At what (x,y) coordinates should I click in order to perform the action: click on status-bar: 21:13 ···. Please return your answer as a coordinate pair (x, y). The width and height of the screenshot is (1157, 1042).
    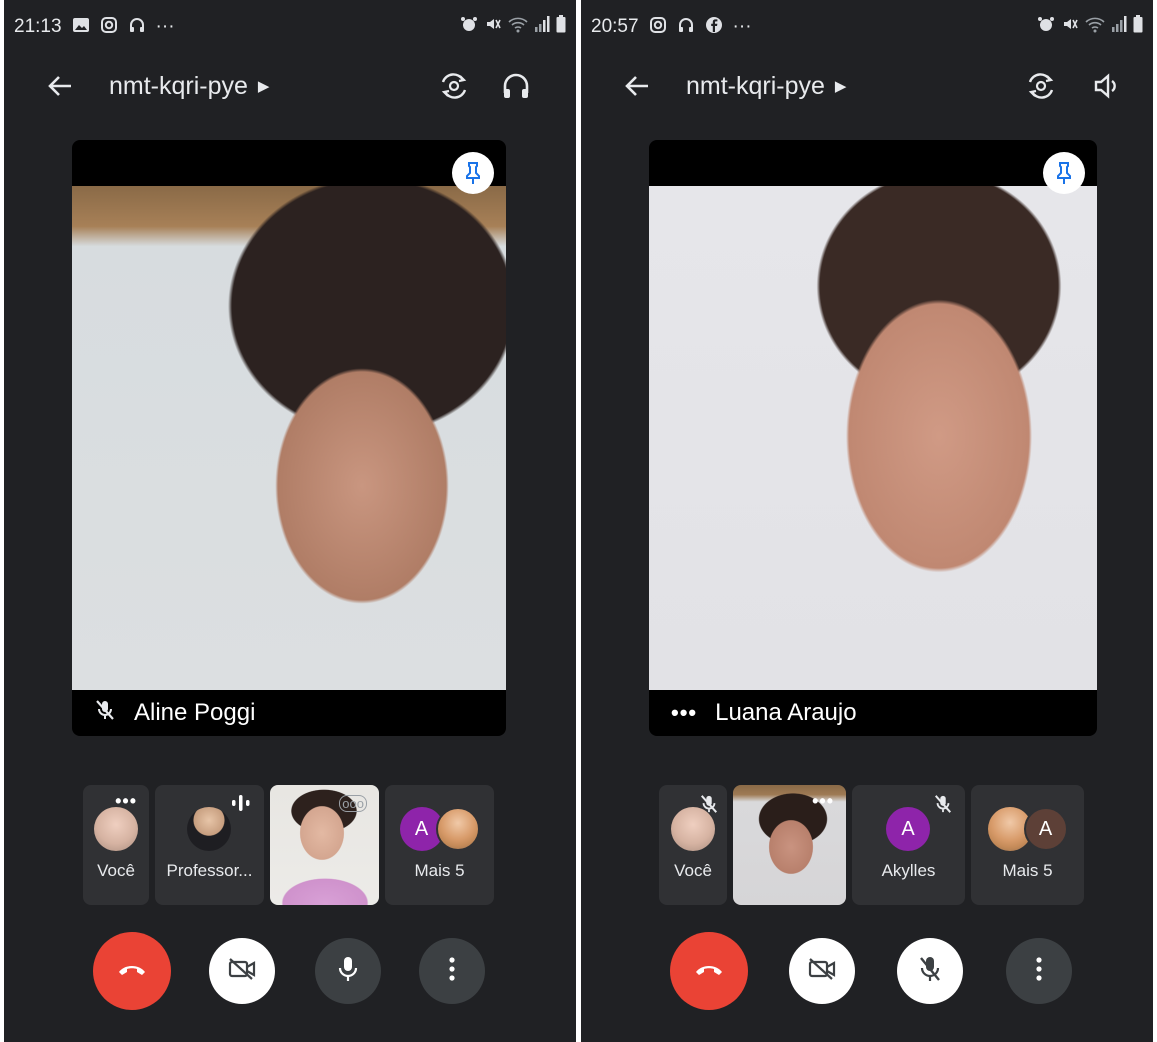
    Looking at the image, I should click on (290, 27).